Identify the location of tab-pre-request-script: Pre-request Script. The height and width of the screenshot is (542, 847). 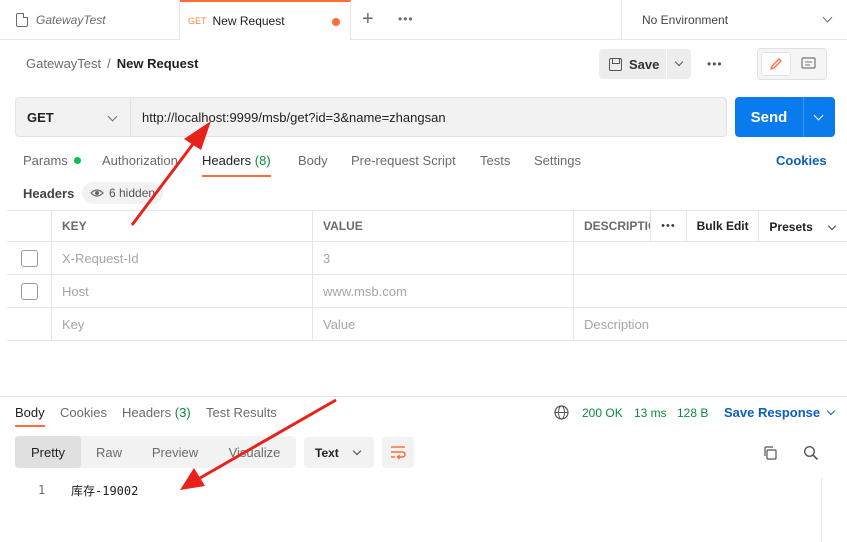
(403, 165).